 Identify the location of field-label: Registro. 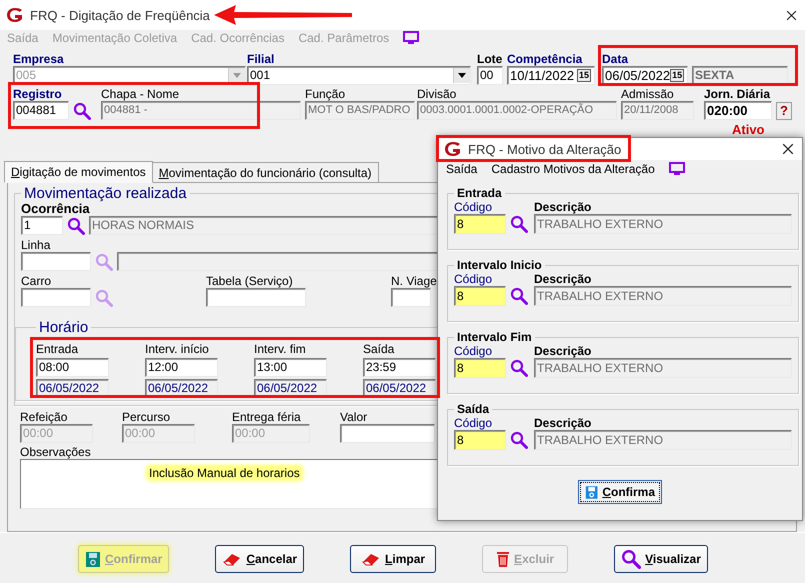
(37, 94).